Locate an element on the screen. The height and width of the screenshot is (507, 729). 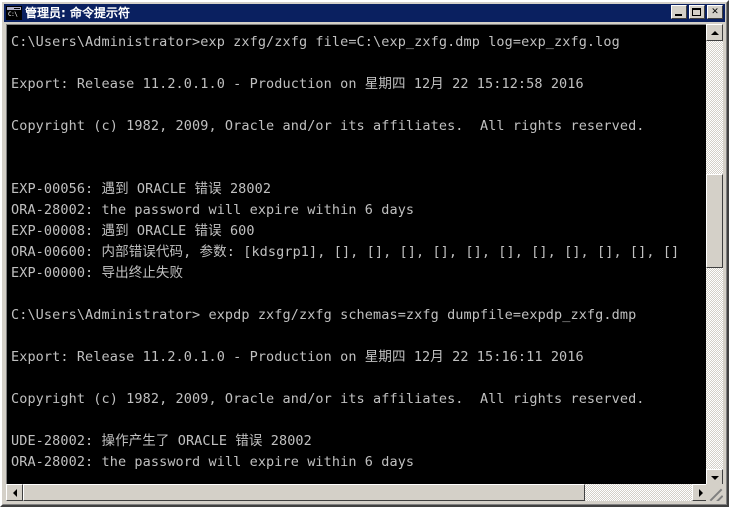
console-icon-text: C:\ is located at coordinates (14, 15).